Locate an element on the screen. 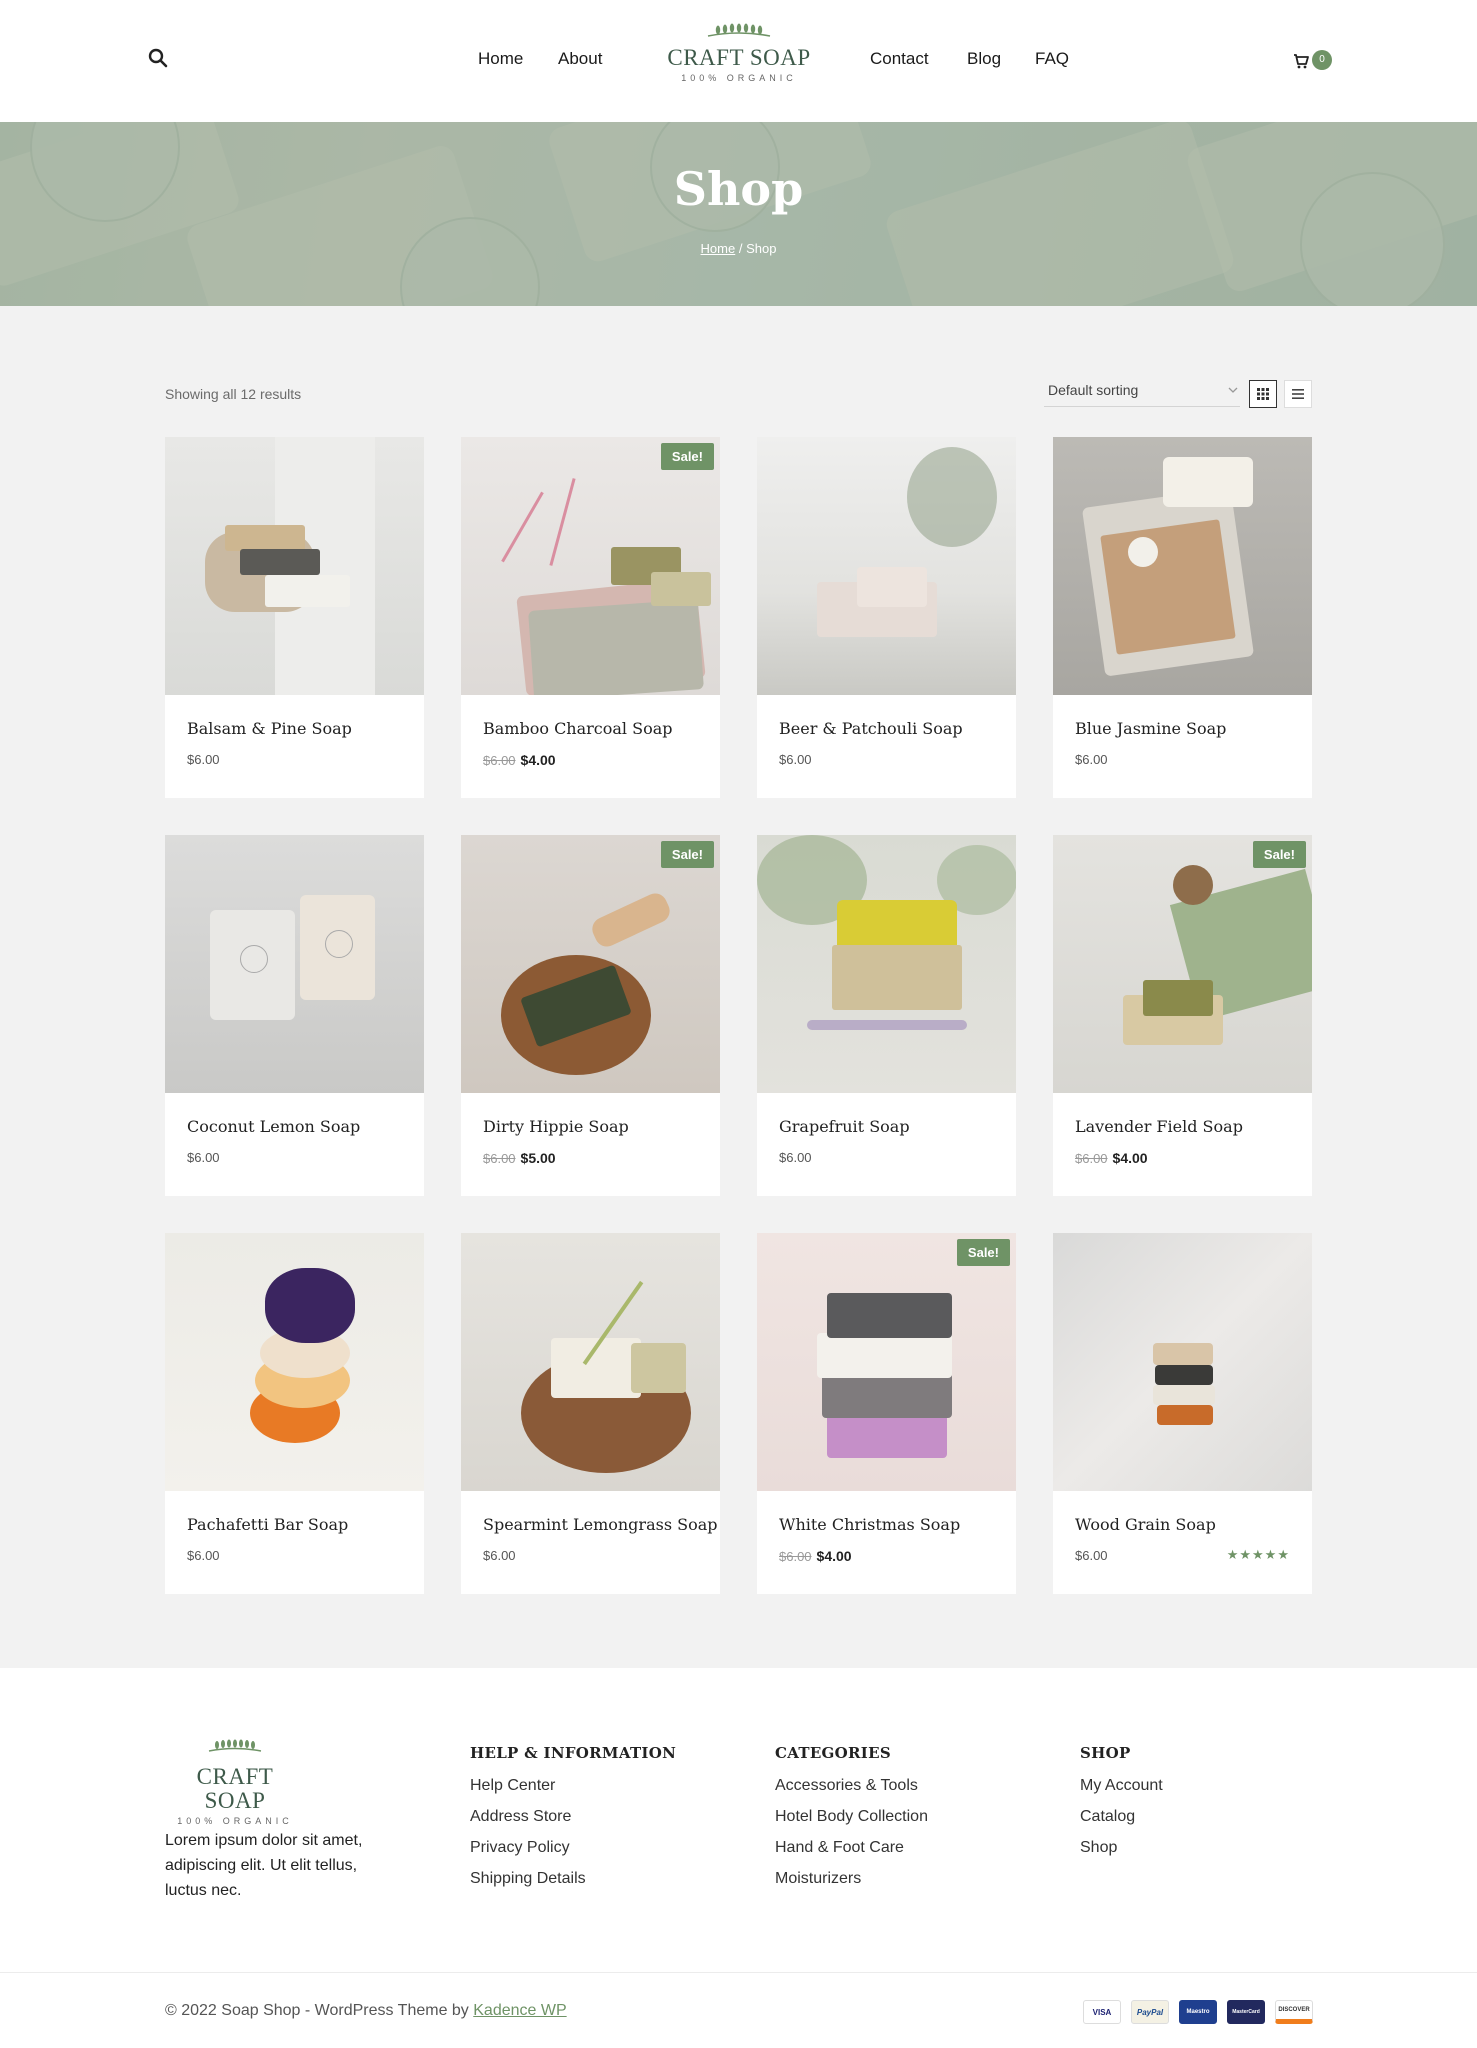  product-card-dirty-hippie: Sale! Dirty Hippie Soap $6.00 $5.00 is located at coordinates (590, 1015).